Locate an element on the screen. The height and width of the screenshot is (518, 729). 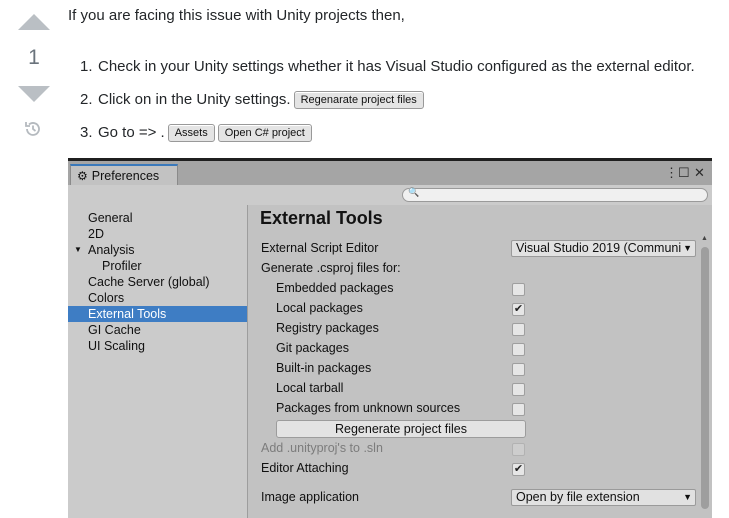
package-label: Embedded packages is located at coordinates (335, 288).